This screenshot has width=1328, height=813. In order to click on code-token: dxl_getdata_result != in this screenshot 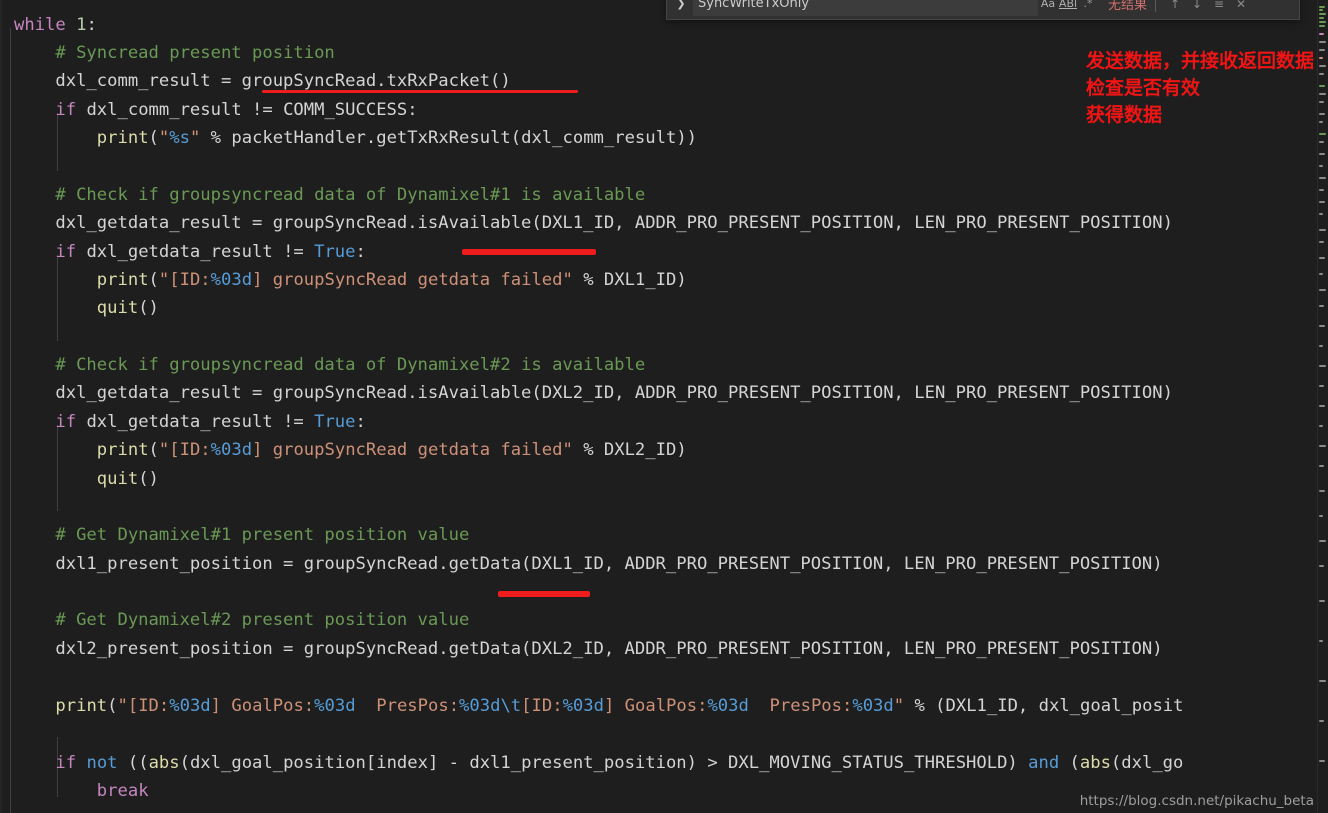, I will do `click(195, 252)`.